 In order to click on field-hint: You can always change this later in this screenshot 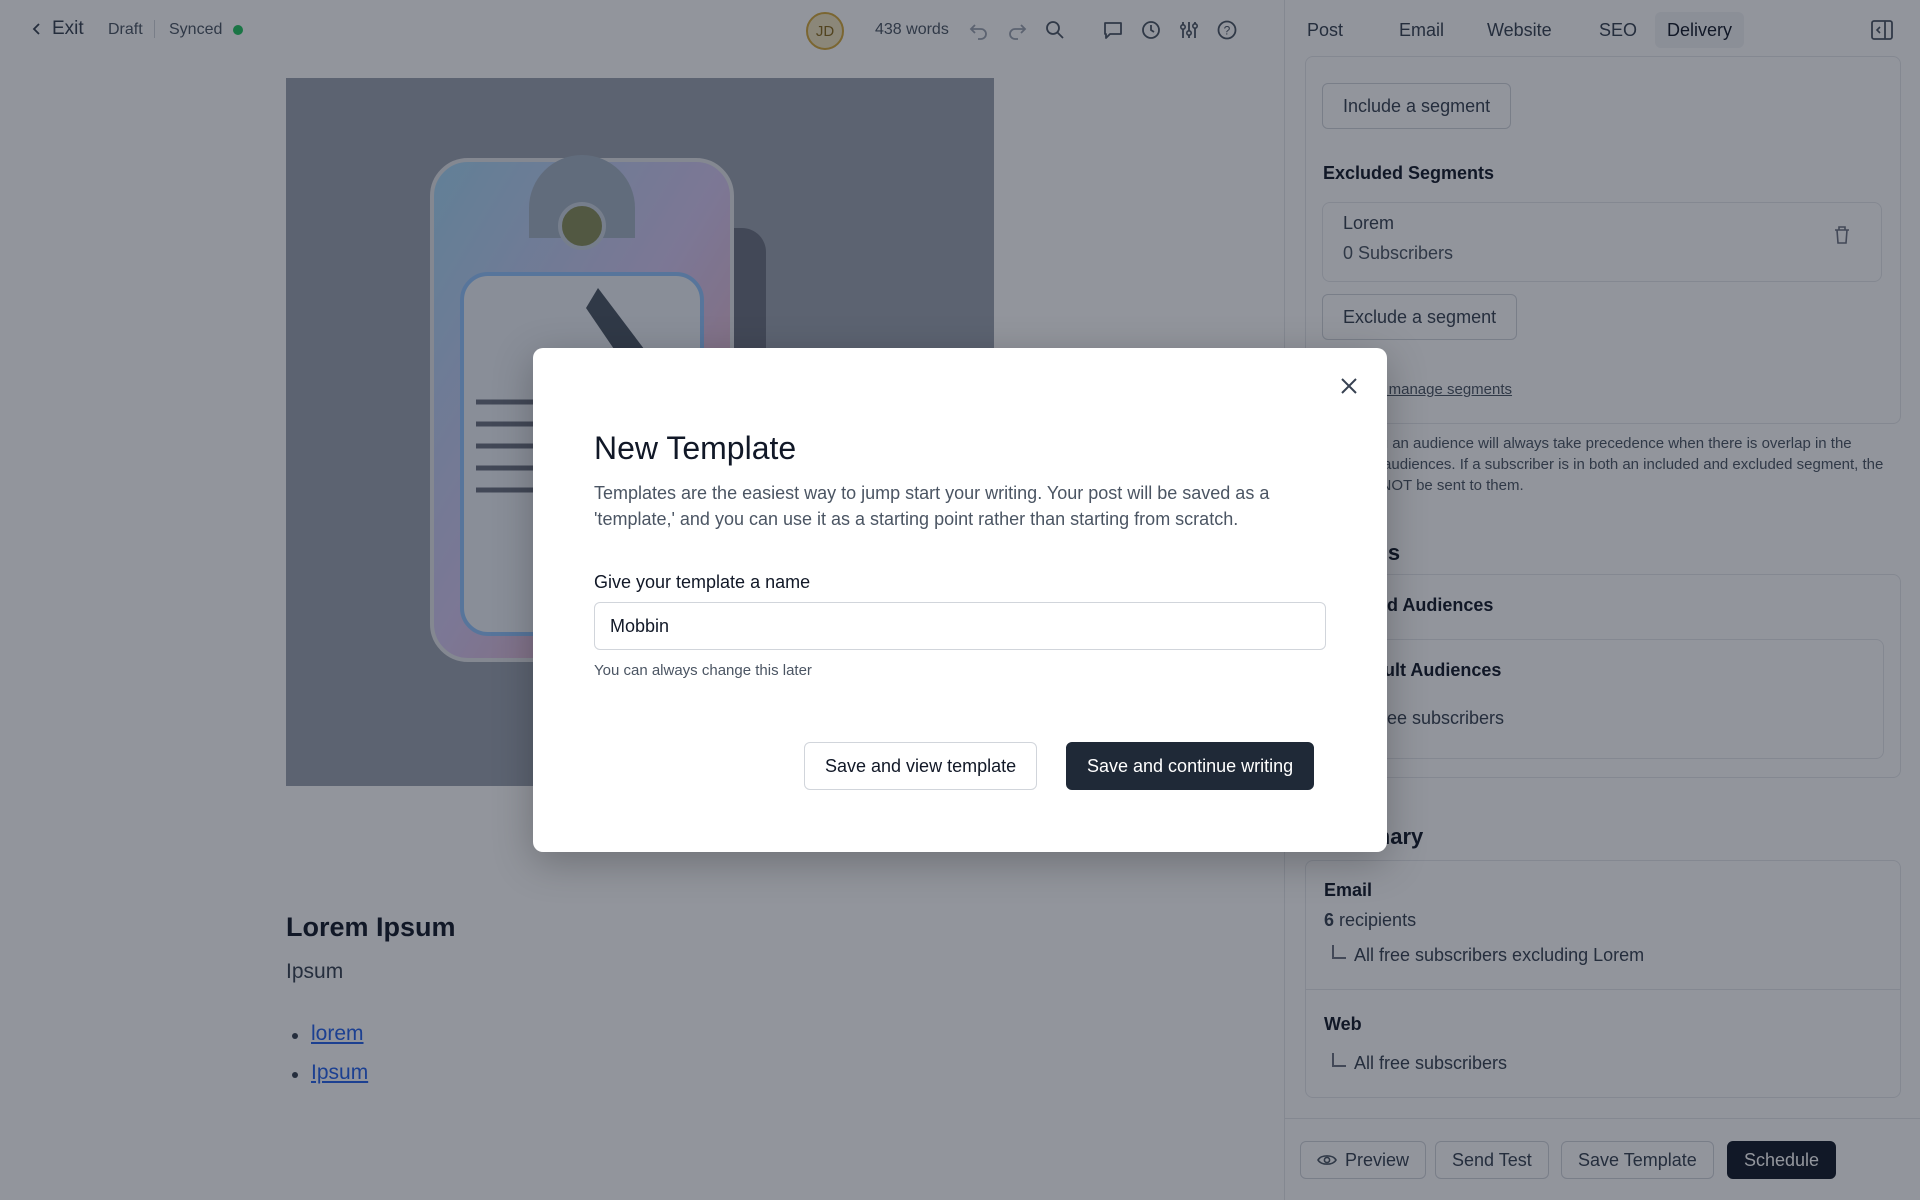, I will do `click(703, 670)`.